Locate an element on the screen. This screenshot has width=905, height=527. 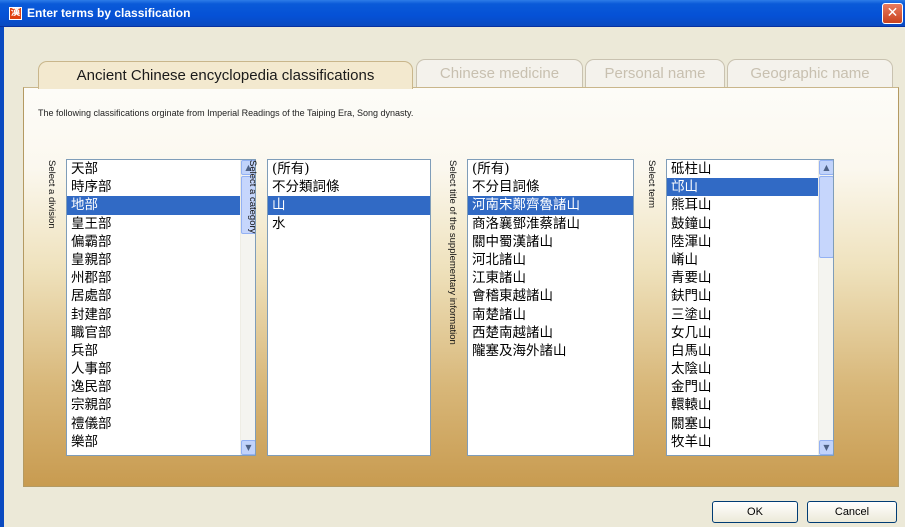
list-item: 崤山 is located at coordinates (750, 260).